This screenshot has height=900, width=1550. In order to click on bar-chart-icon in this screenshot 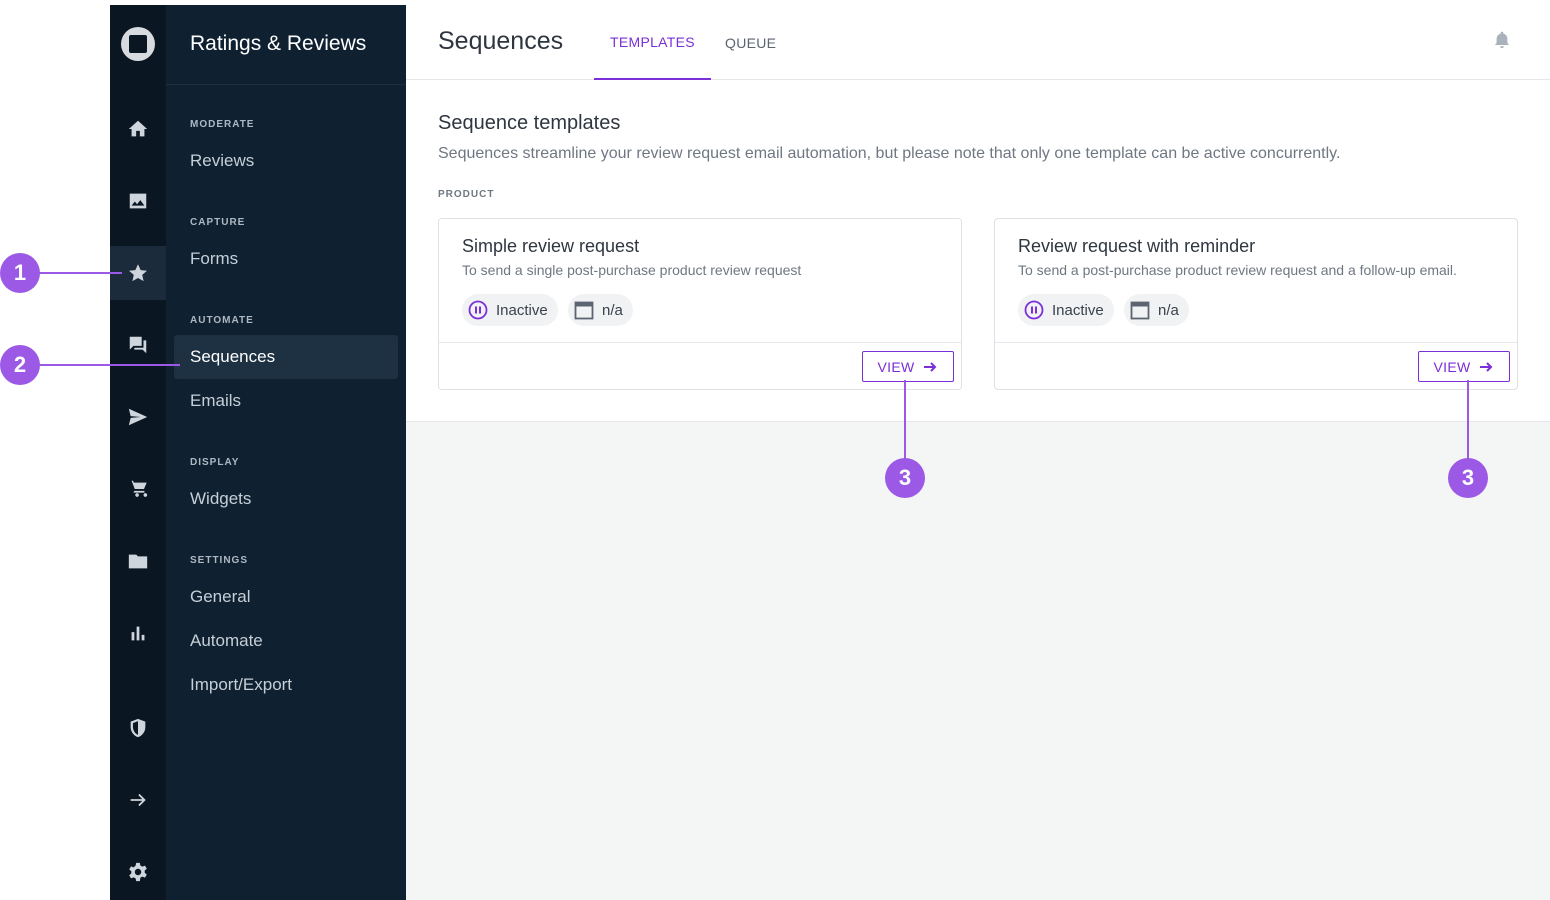, I will do `click(138, 633)`.